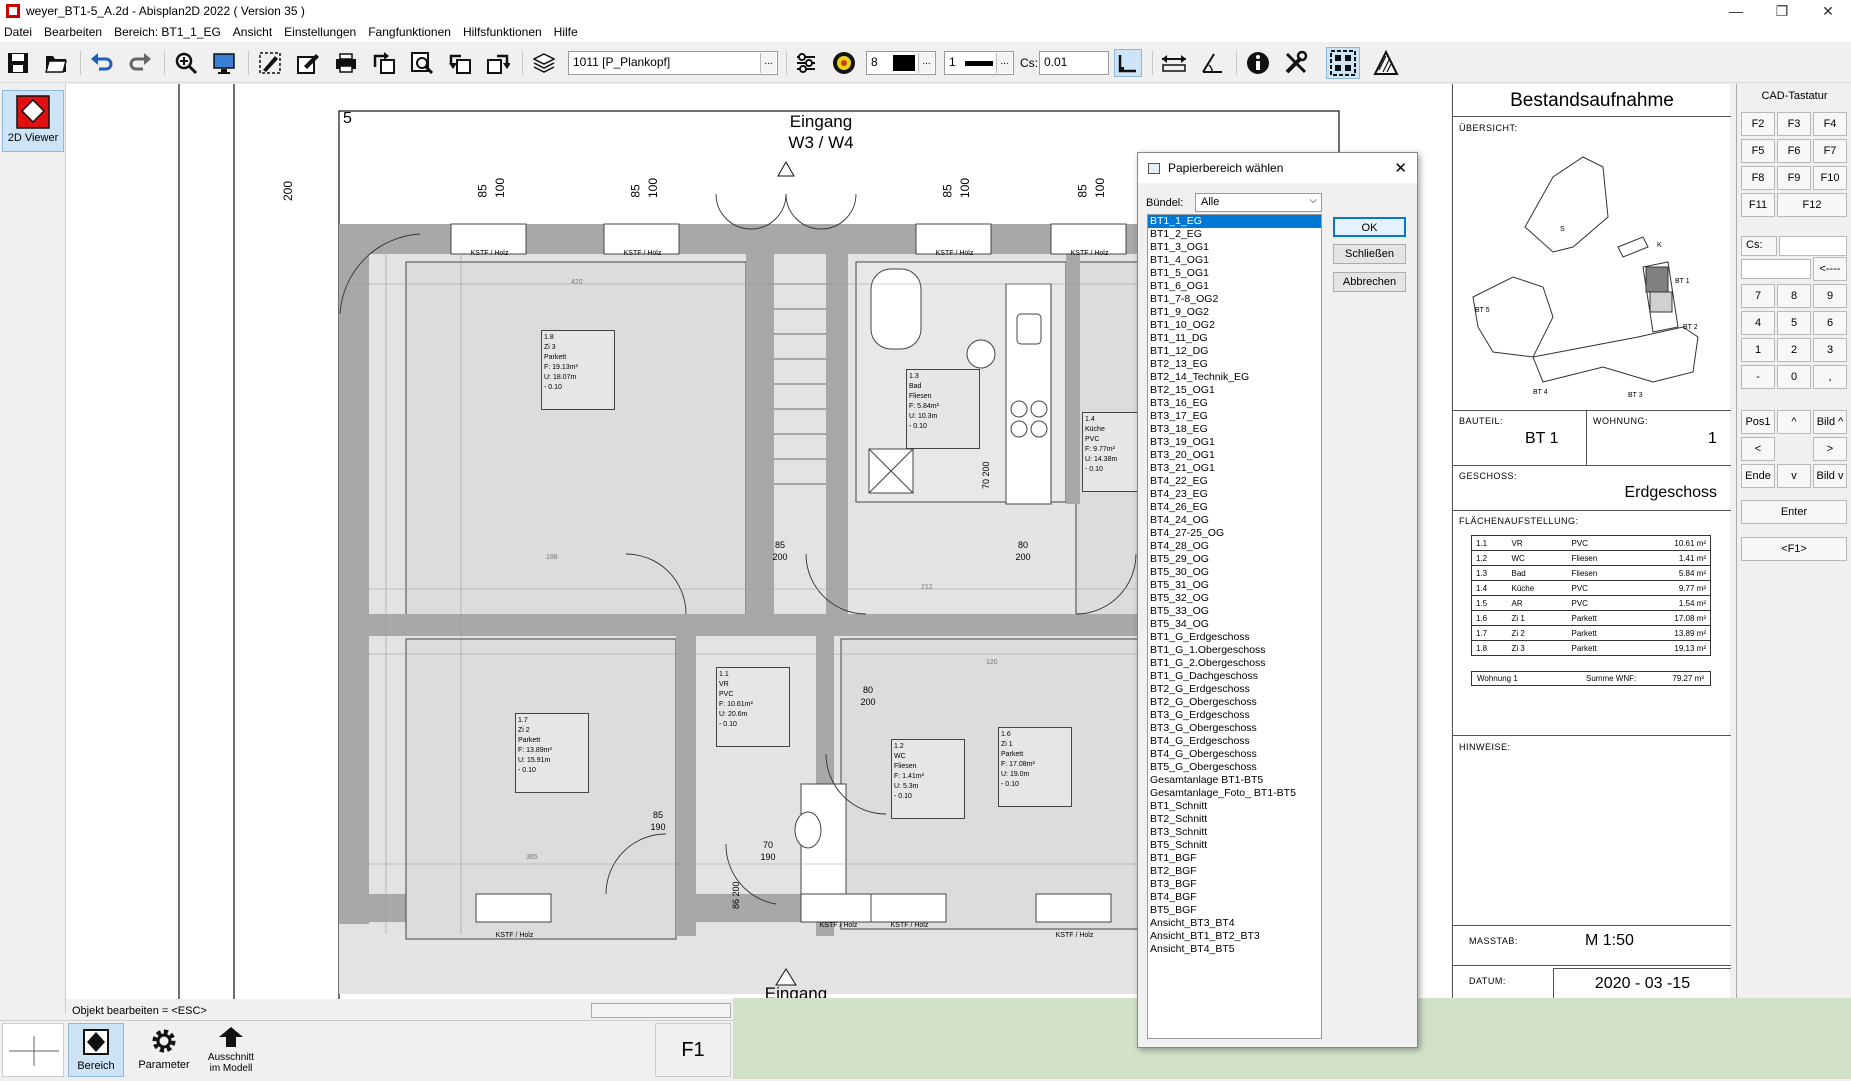 This screenshot has height=1081, width=1851. I want to click on list-item: BT2_Schnitt, so click(1234, 819).